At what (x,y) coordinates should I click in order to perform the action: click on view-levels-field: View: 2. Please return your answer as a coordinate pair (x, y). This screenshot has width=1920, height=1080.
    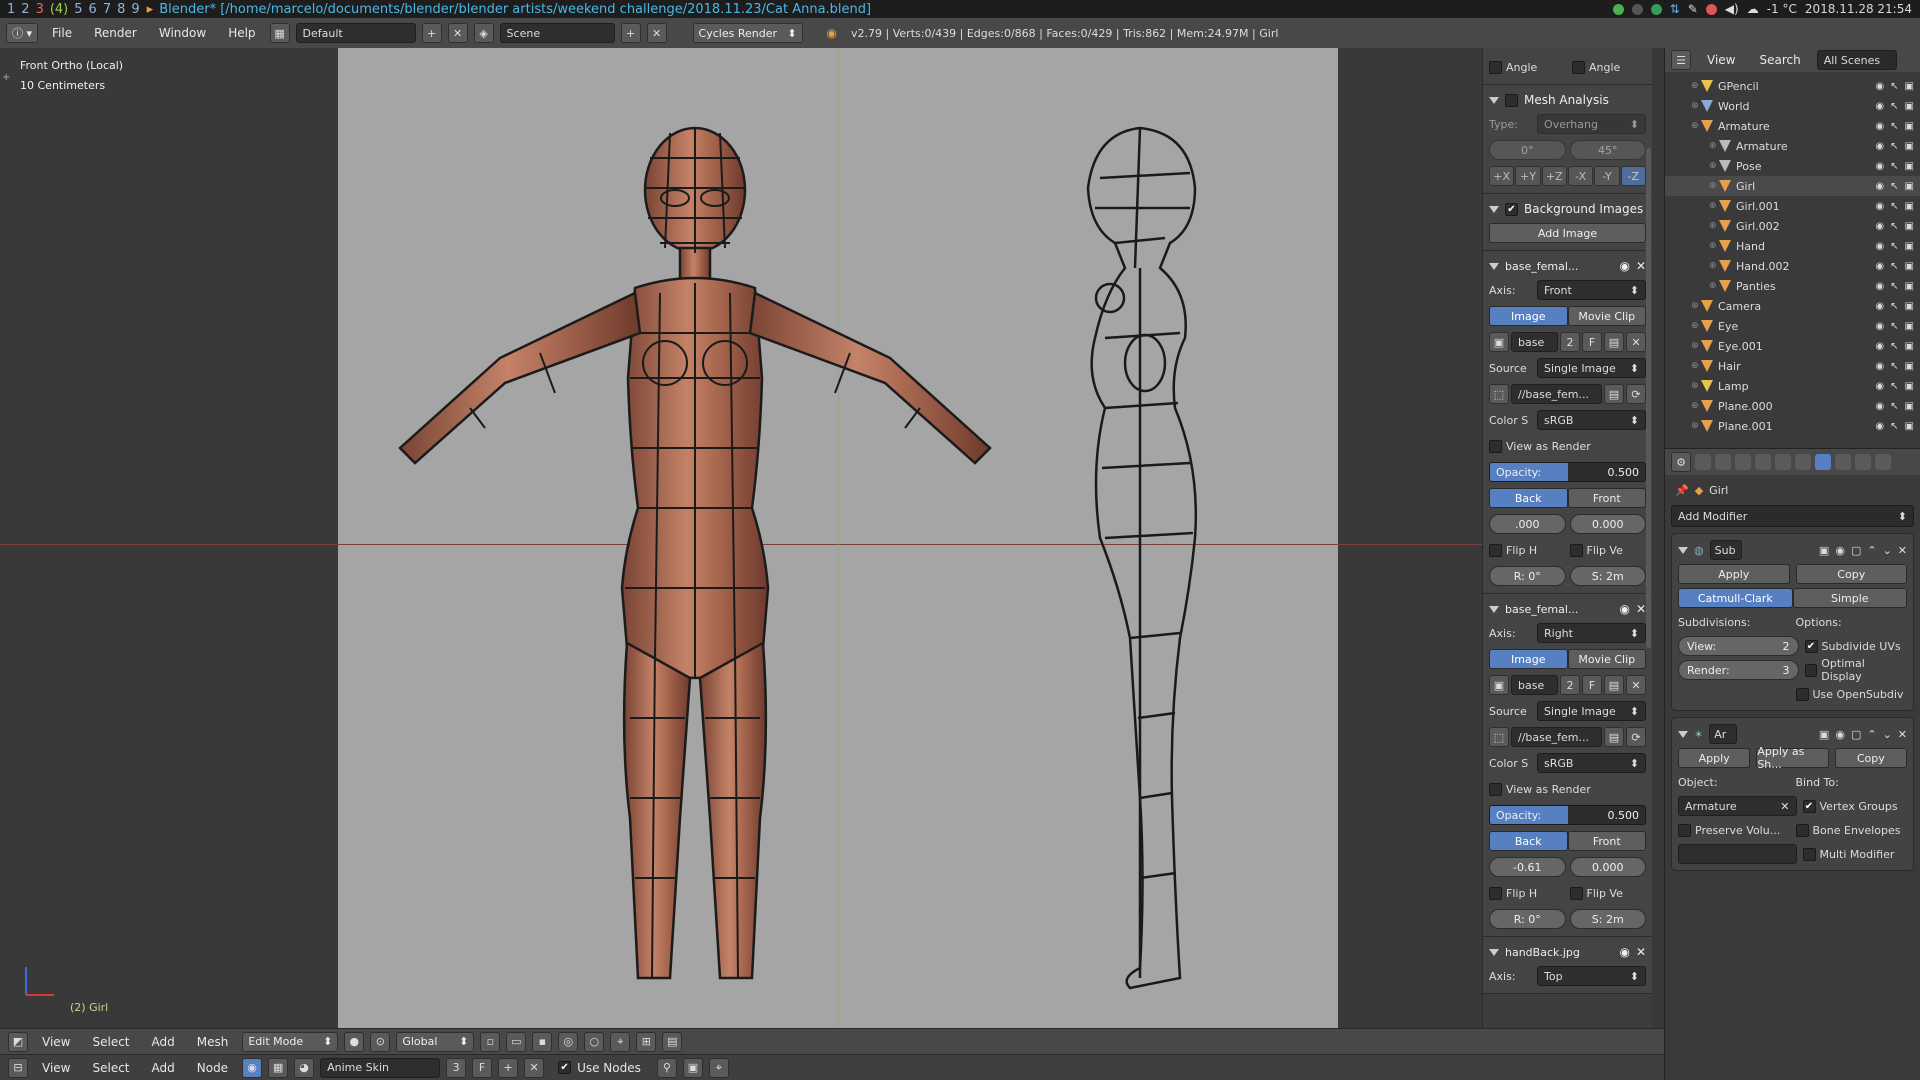
    Looking at the image, I should click on (1738, 646).